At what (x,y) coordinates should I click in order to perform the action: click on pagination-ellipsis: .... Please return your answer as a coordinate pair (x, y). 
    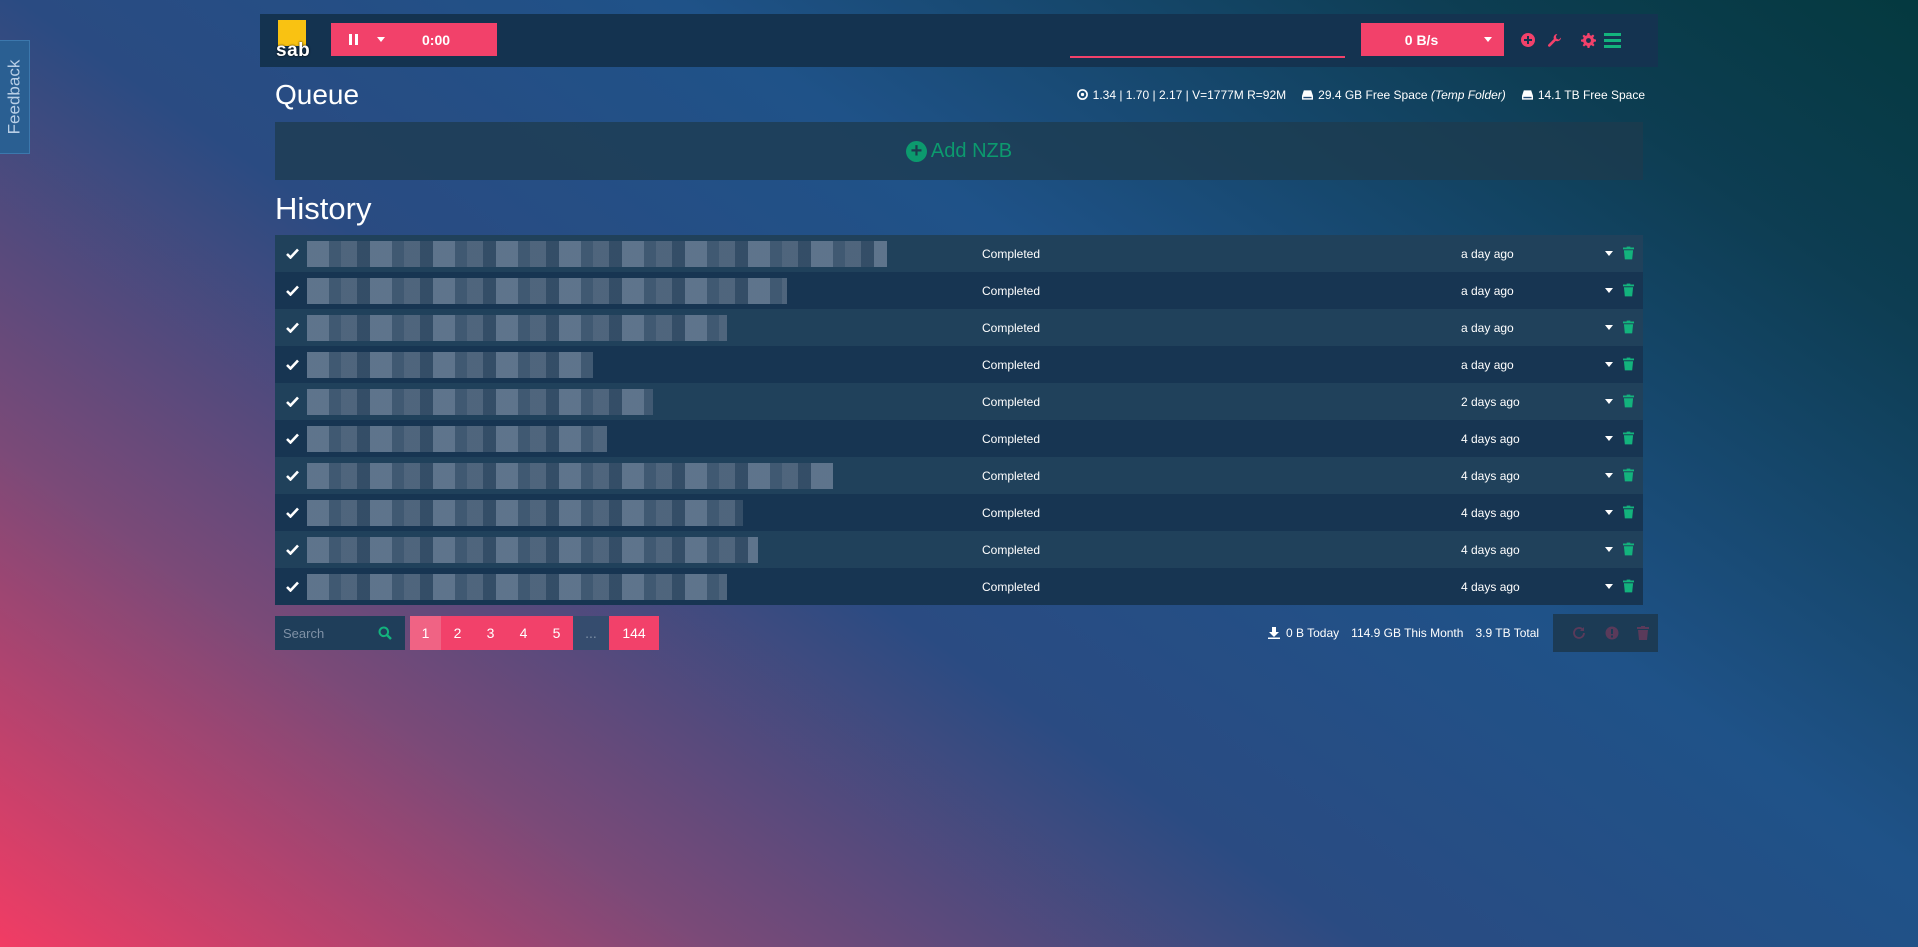
    Looking at the image, I should click on (591, 633).